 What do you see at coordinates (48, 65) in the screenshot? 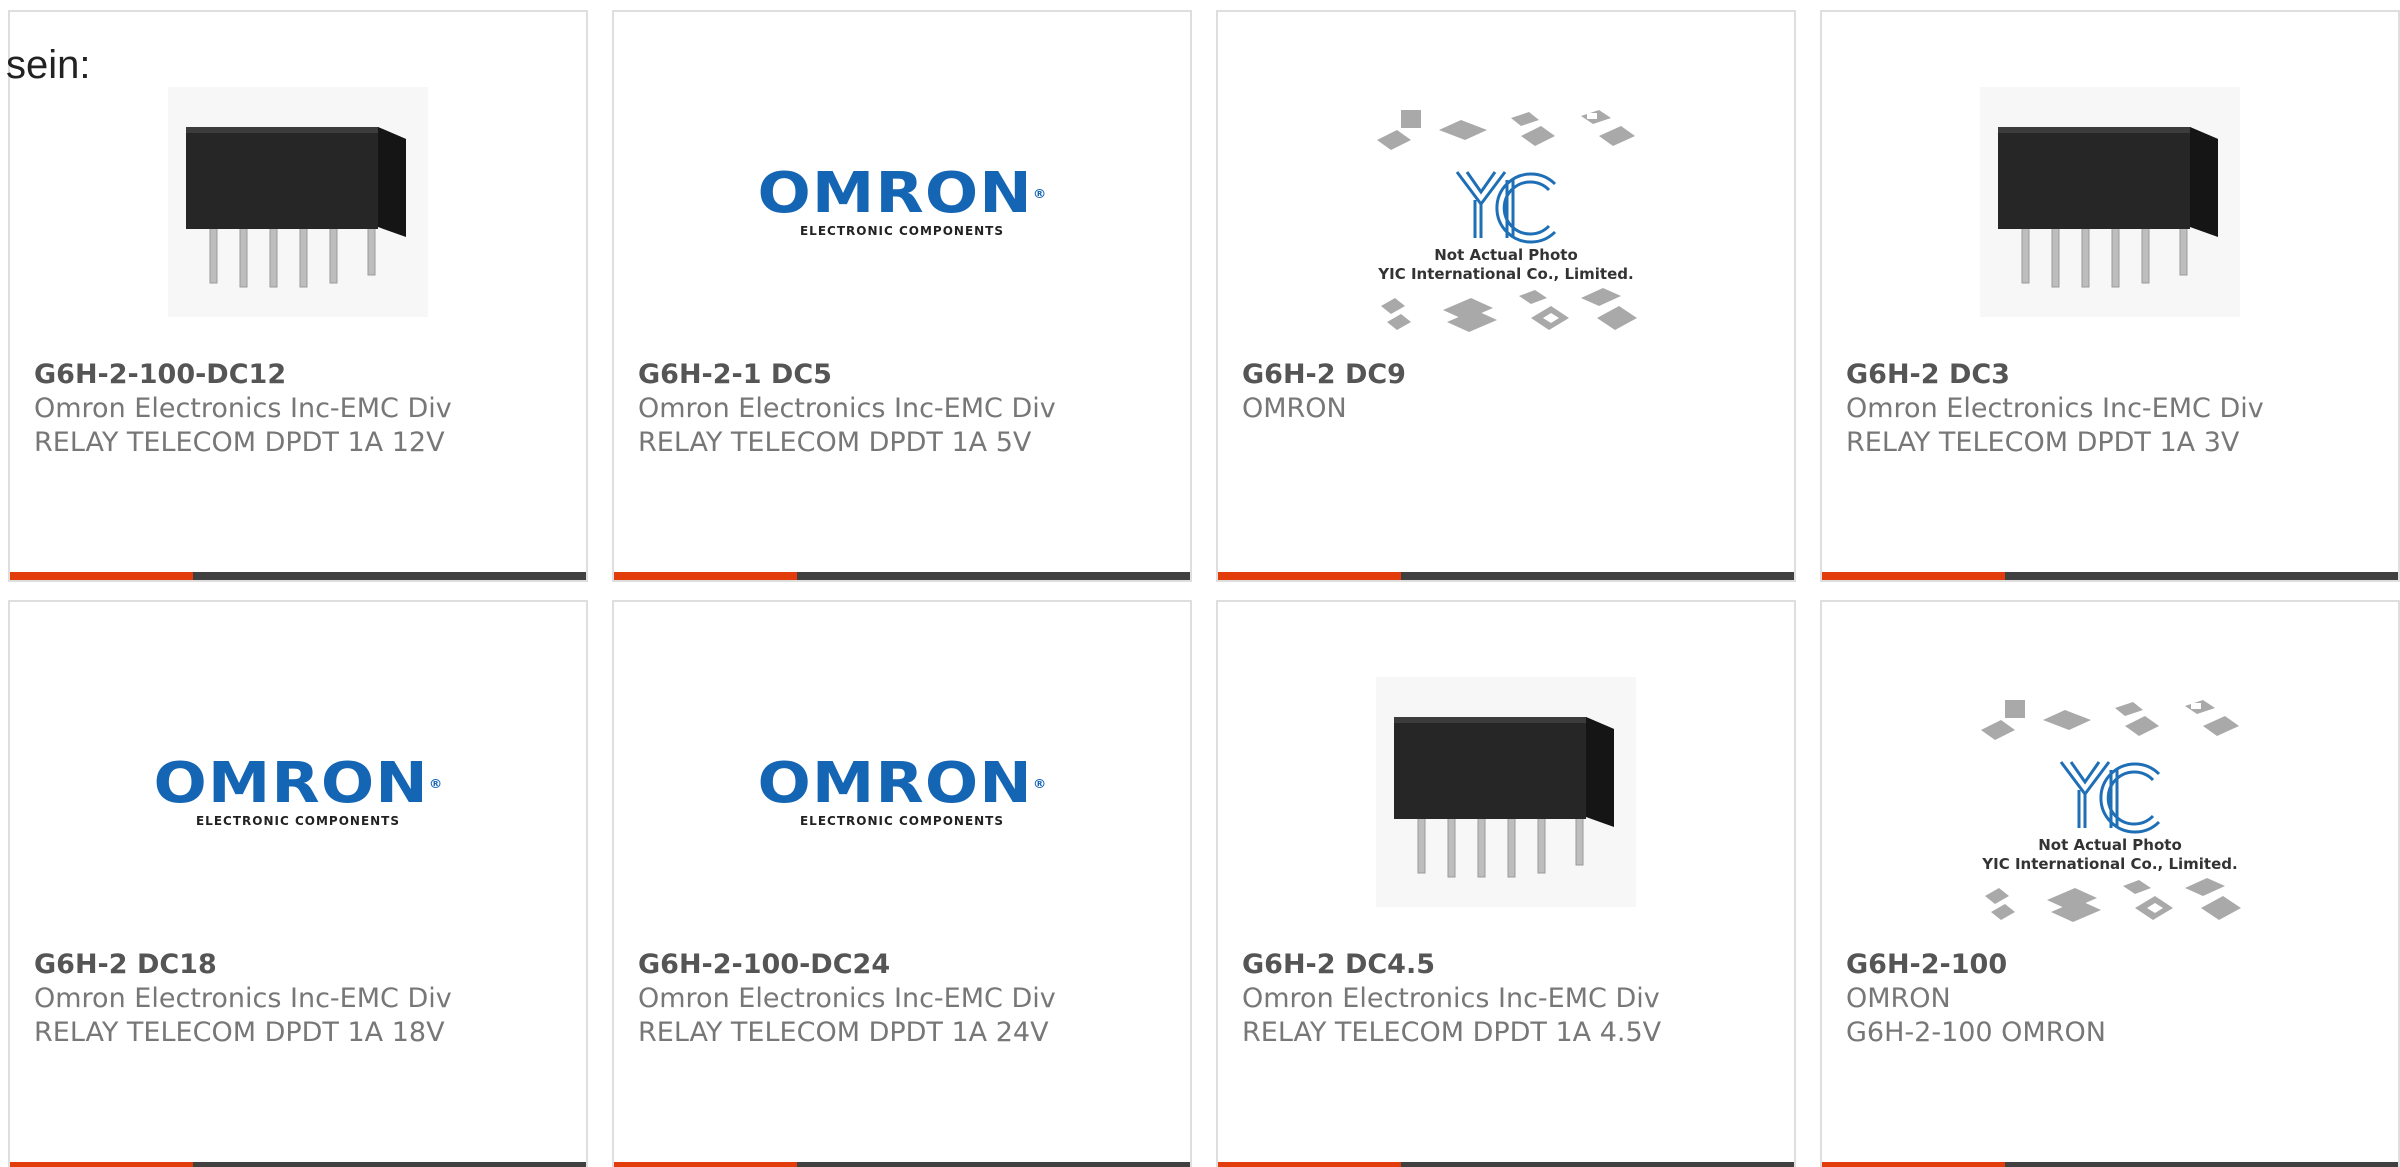
I see `intro-text: sein:` at bounding box center [48, 65].